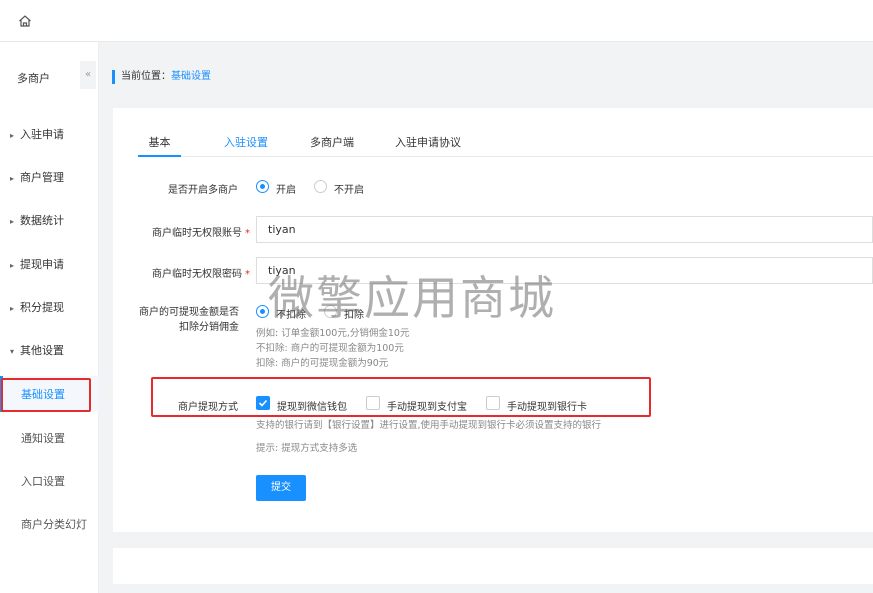 This screenshot has width=873, height=593. Describe the element at coordinates (281, 488) in the screenshot. I see `submit-button: 提交` at that location.